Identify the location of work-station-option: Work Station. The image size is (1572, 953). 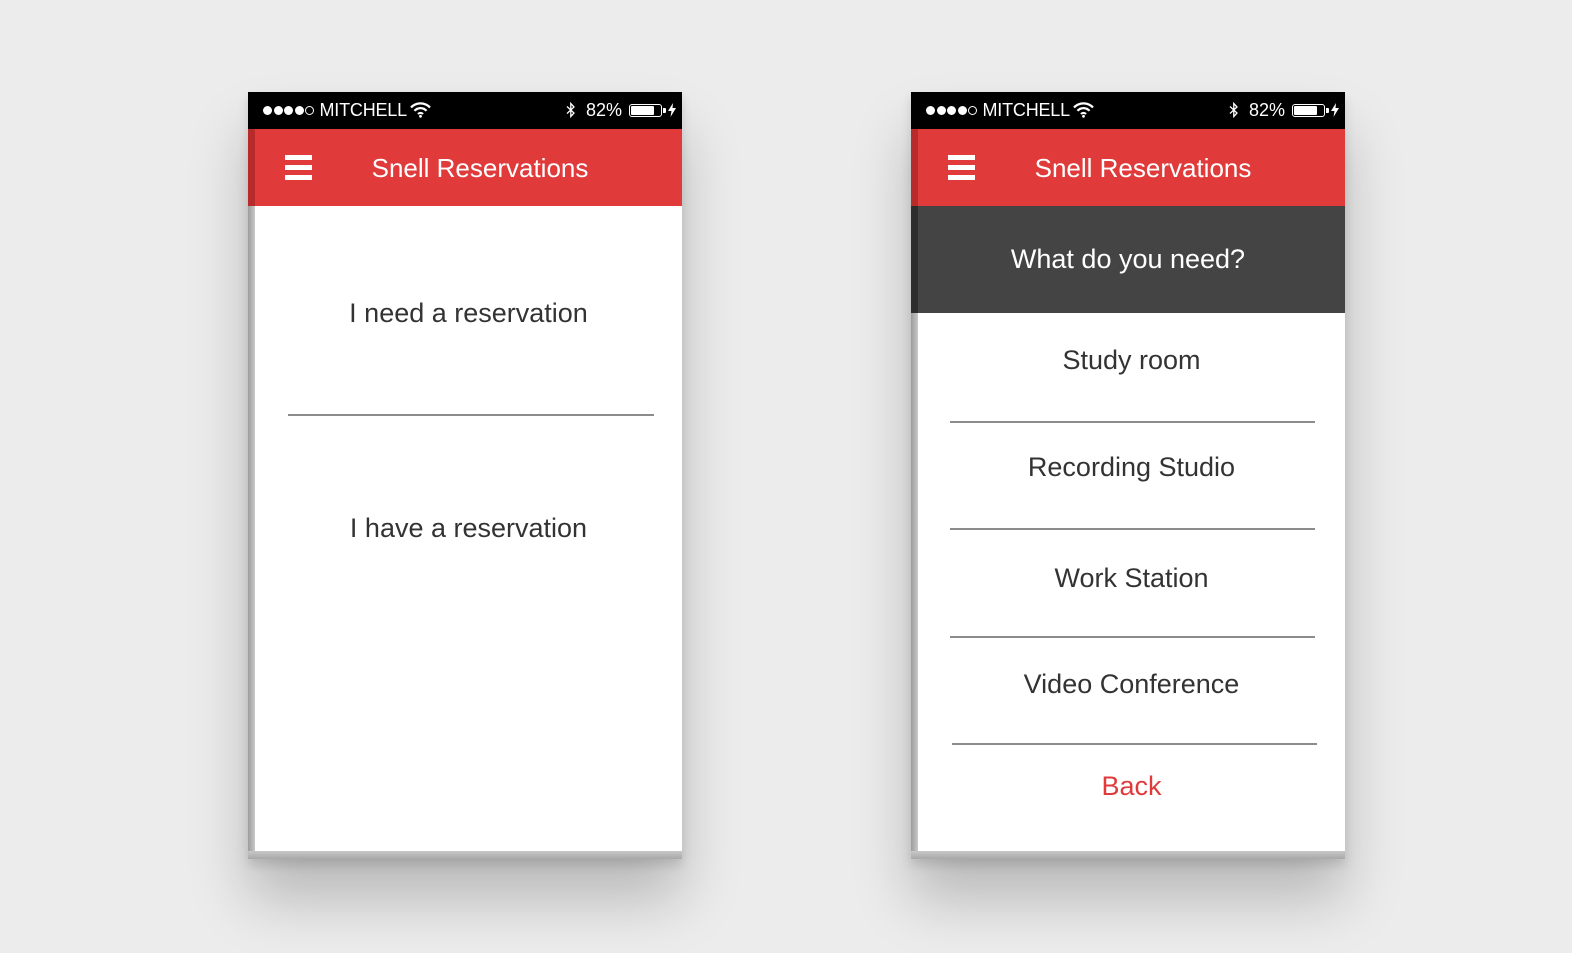
(1131, 578).